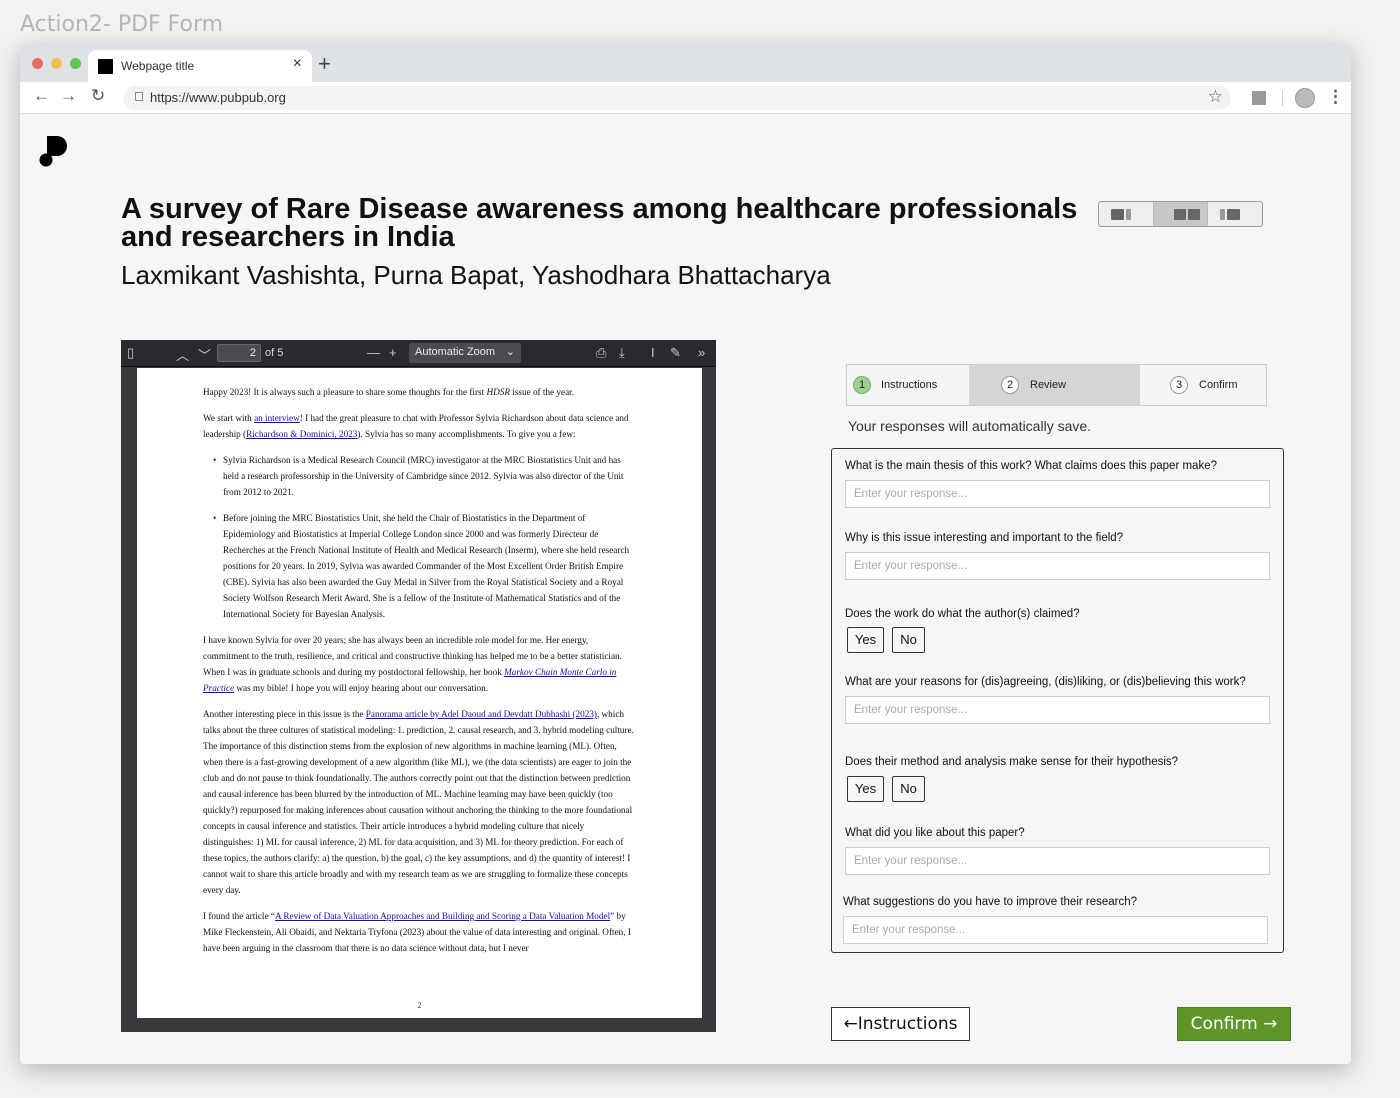 Image resolution: width=1400 pixels, height=1098 pixels. Describe the element at coordinates (239, 353) in the screenshot. I see `page-number-input: 2` at that location.